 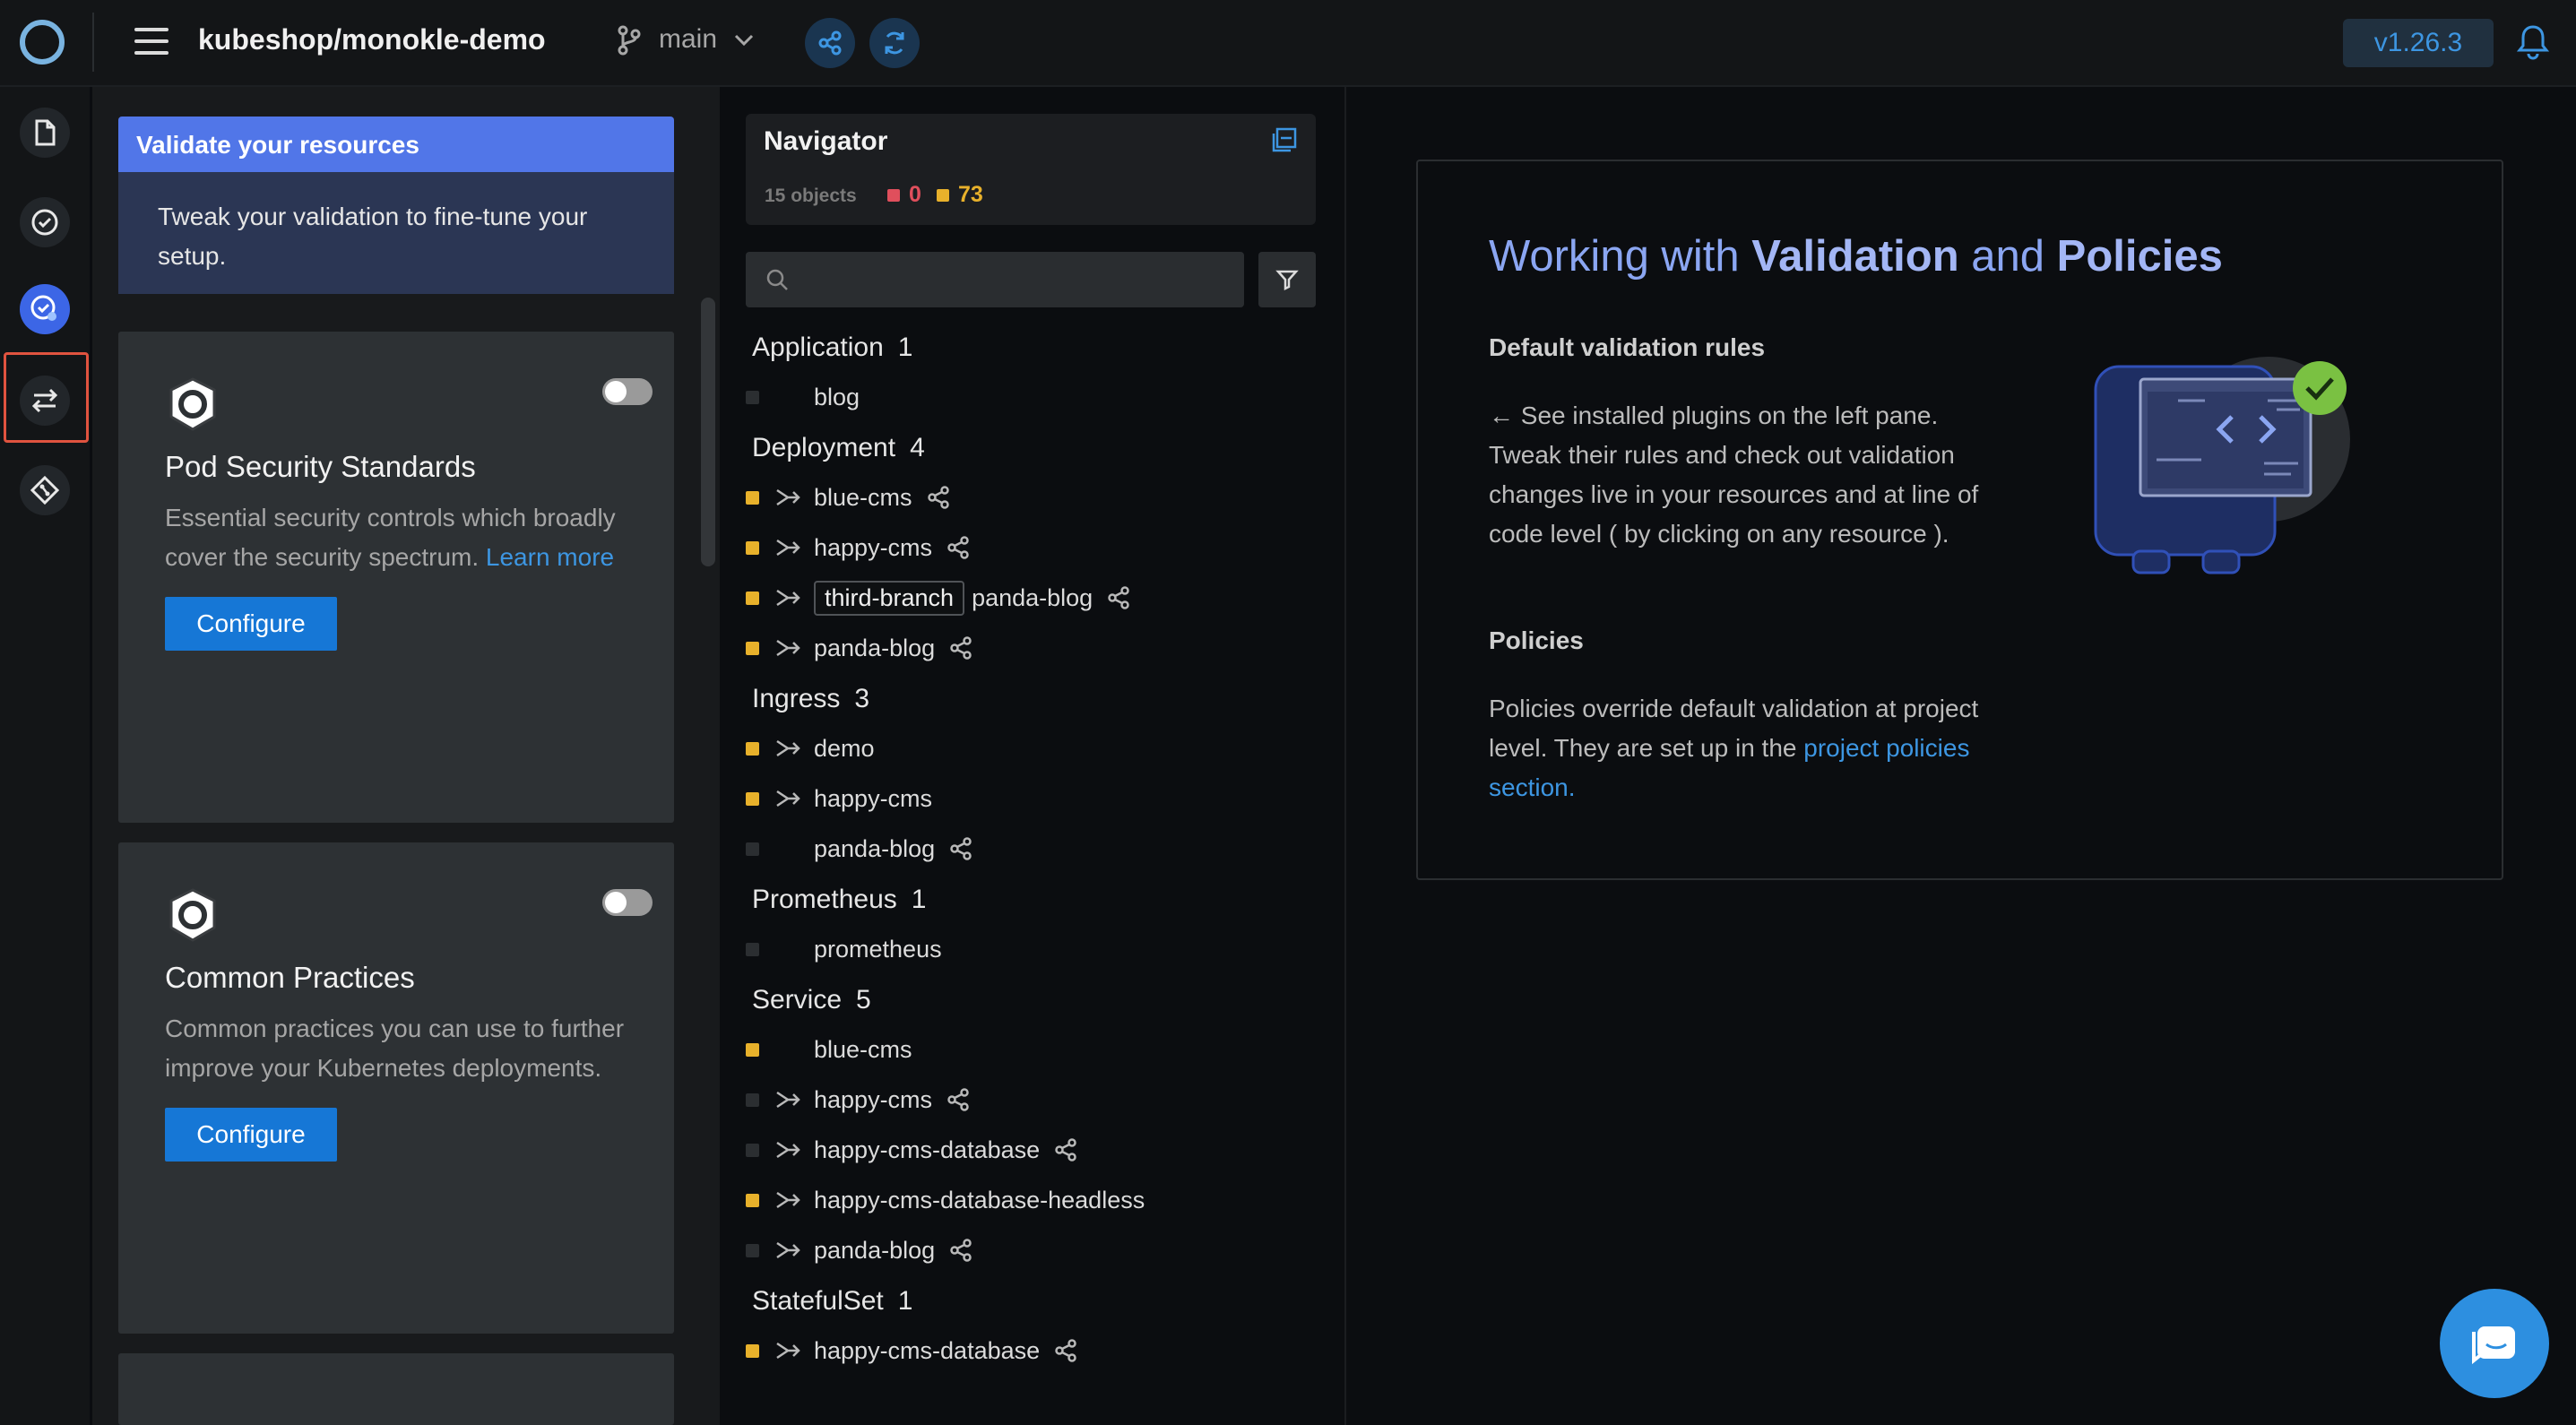 I want to click on search-icon, so click(x=777, y=279).